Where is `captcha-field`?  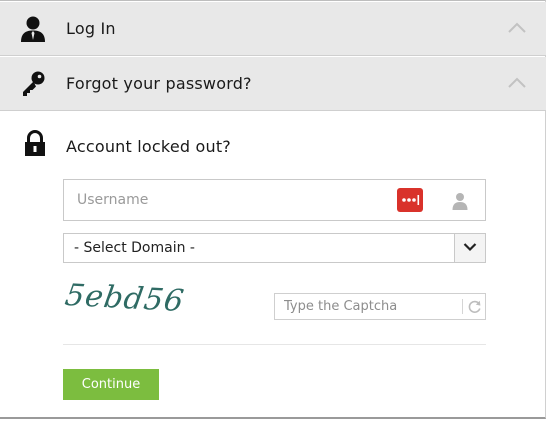
captcha-field is located at coordinates (380, 306).